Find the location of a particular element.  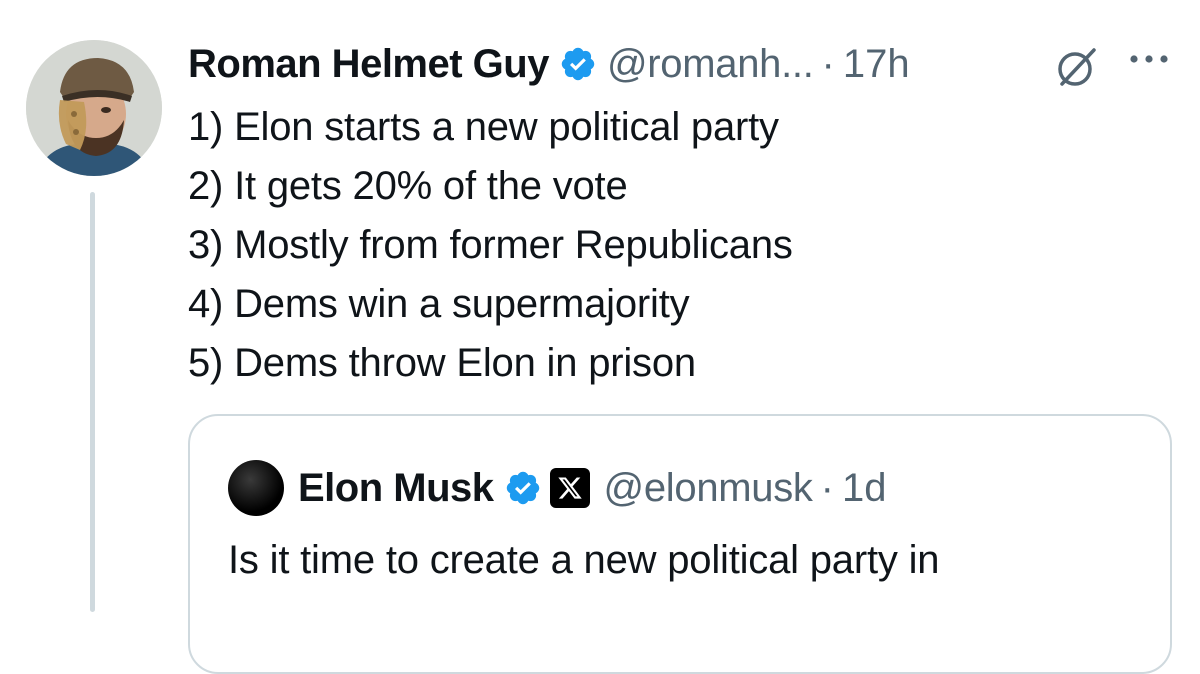

x-logo-icon is located at coordinates (569, 488).